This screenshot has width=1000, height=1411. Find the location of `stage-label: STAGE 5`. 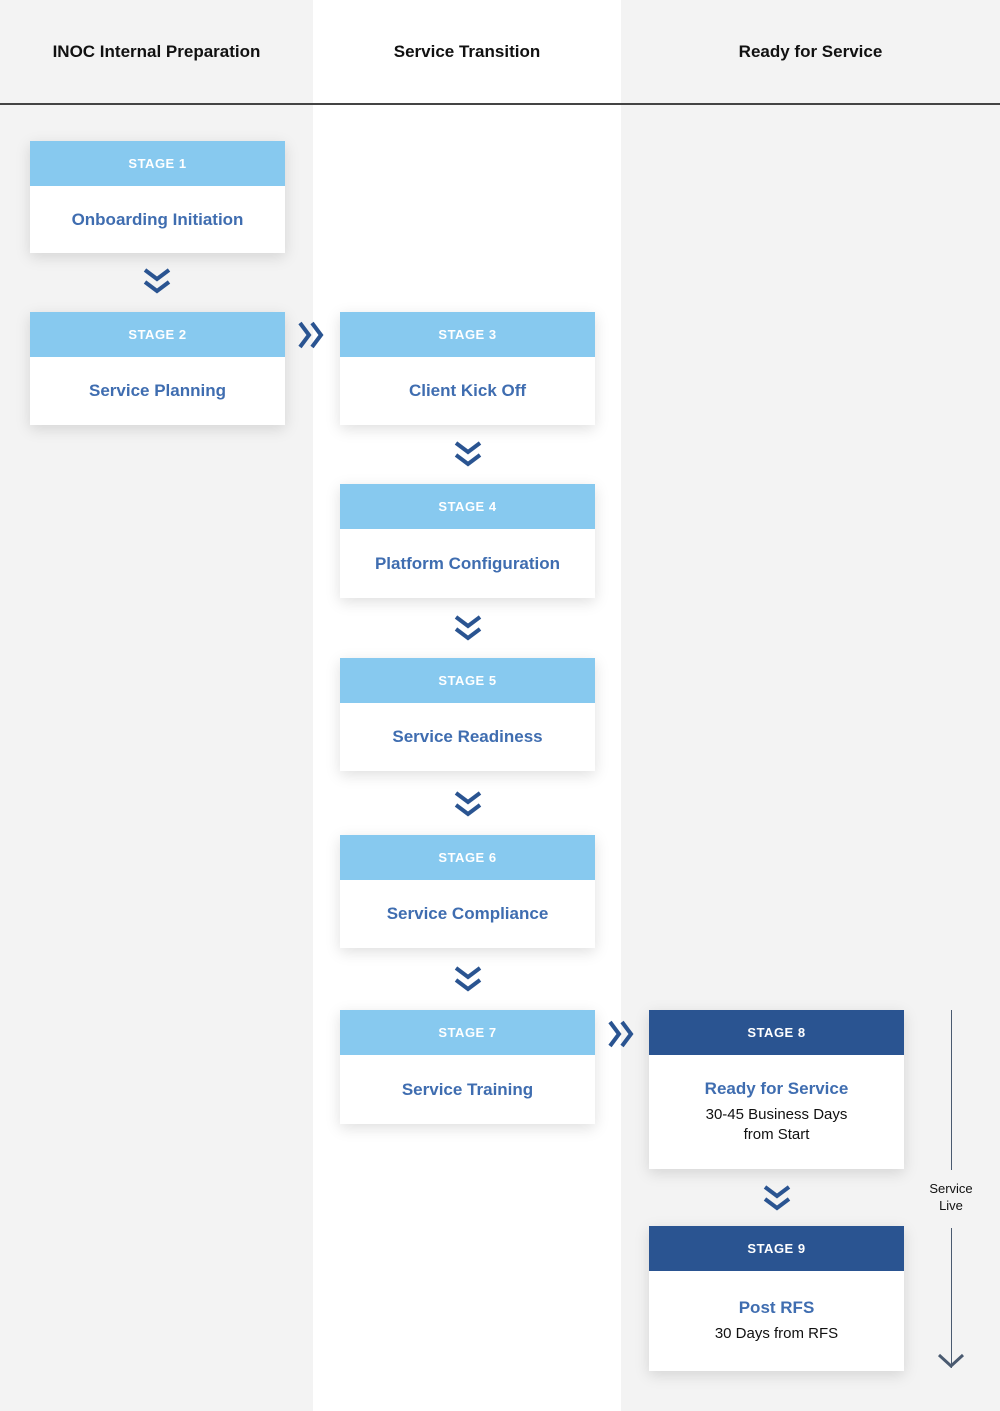

stage-label: STAGE 5 is located at coordinates (467, 680).